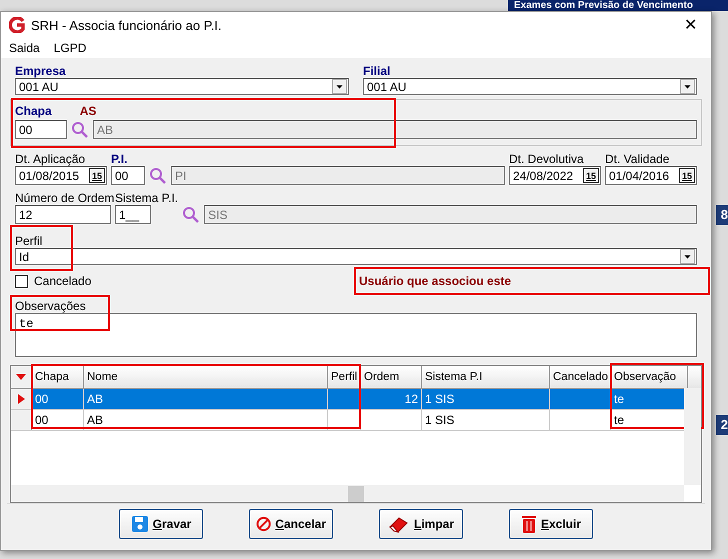 The width and height of the screenshot is (728, 559). I want to click on field-label: Dt. Validade, so click(637, 159).